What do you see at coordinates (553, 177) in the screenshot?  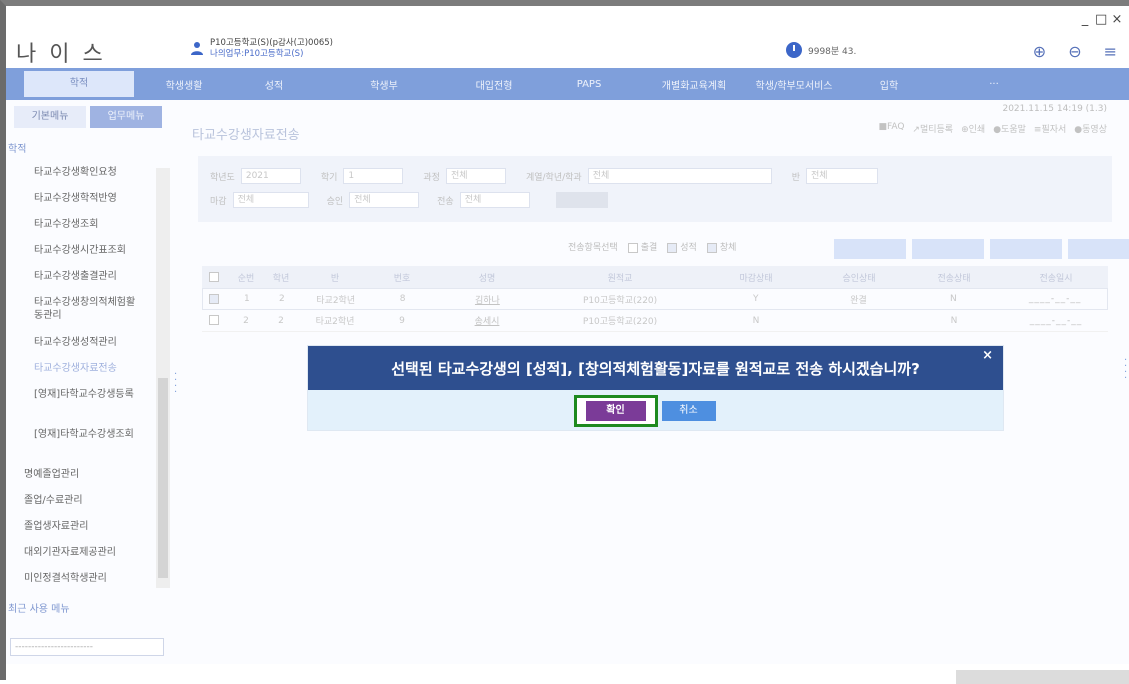 I see `dept-label: 계열/학년/학과` at bounding box center [553, 177].